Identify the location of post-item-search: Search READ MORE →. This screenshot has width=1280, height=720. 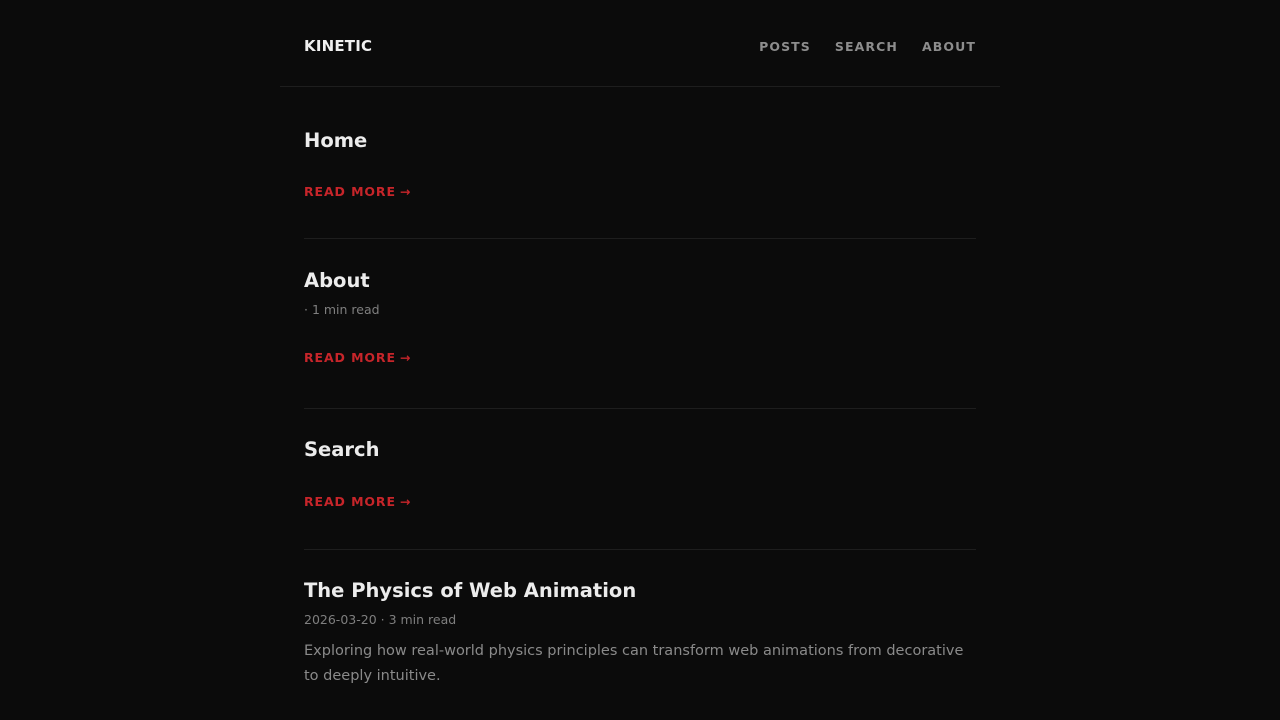
(640, 479).